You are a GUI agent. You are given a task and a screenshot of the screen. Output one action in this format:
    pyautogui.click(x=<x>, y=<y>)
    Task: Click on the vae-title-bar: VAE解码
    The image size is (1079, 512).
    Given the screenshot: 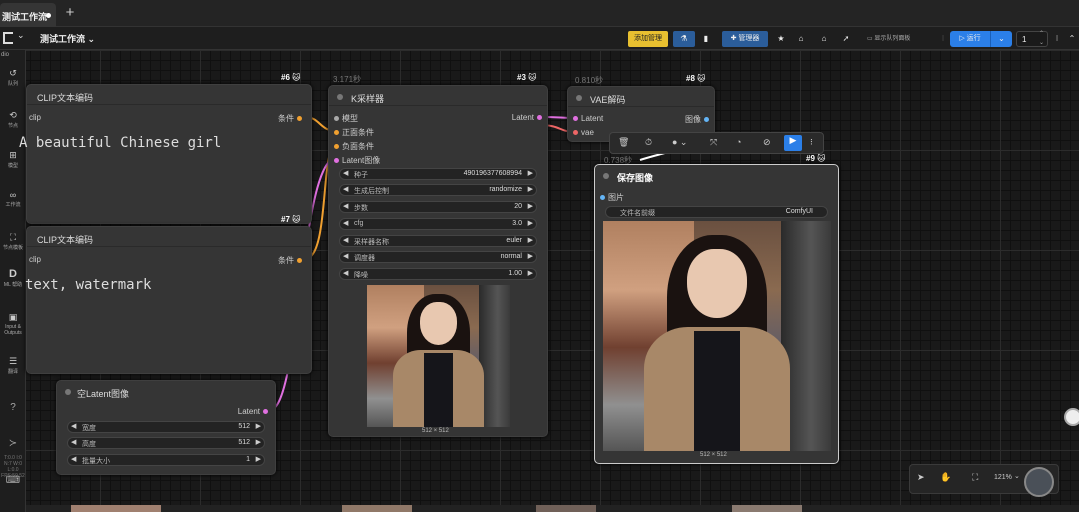 What is the action you would take?
    pyautogui.click(x=641, y=97)
    